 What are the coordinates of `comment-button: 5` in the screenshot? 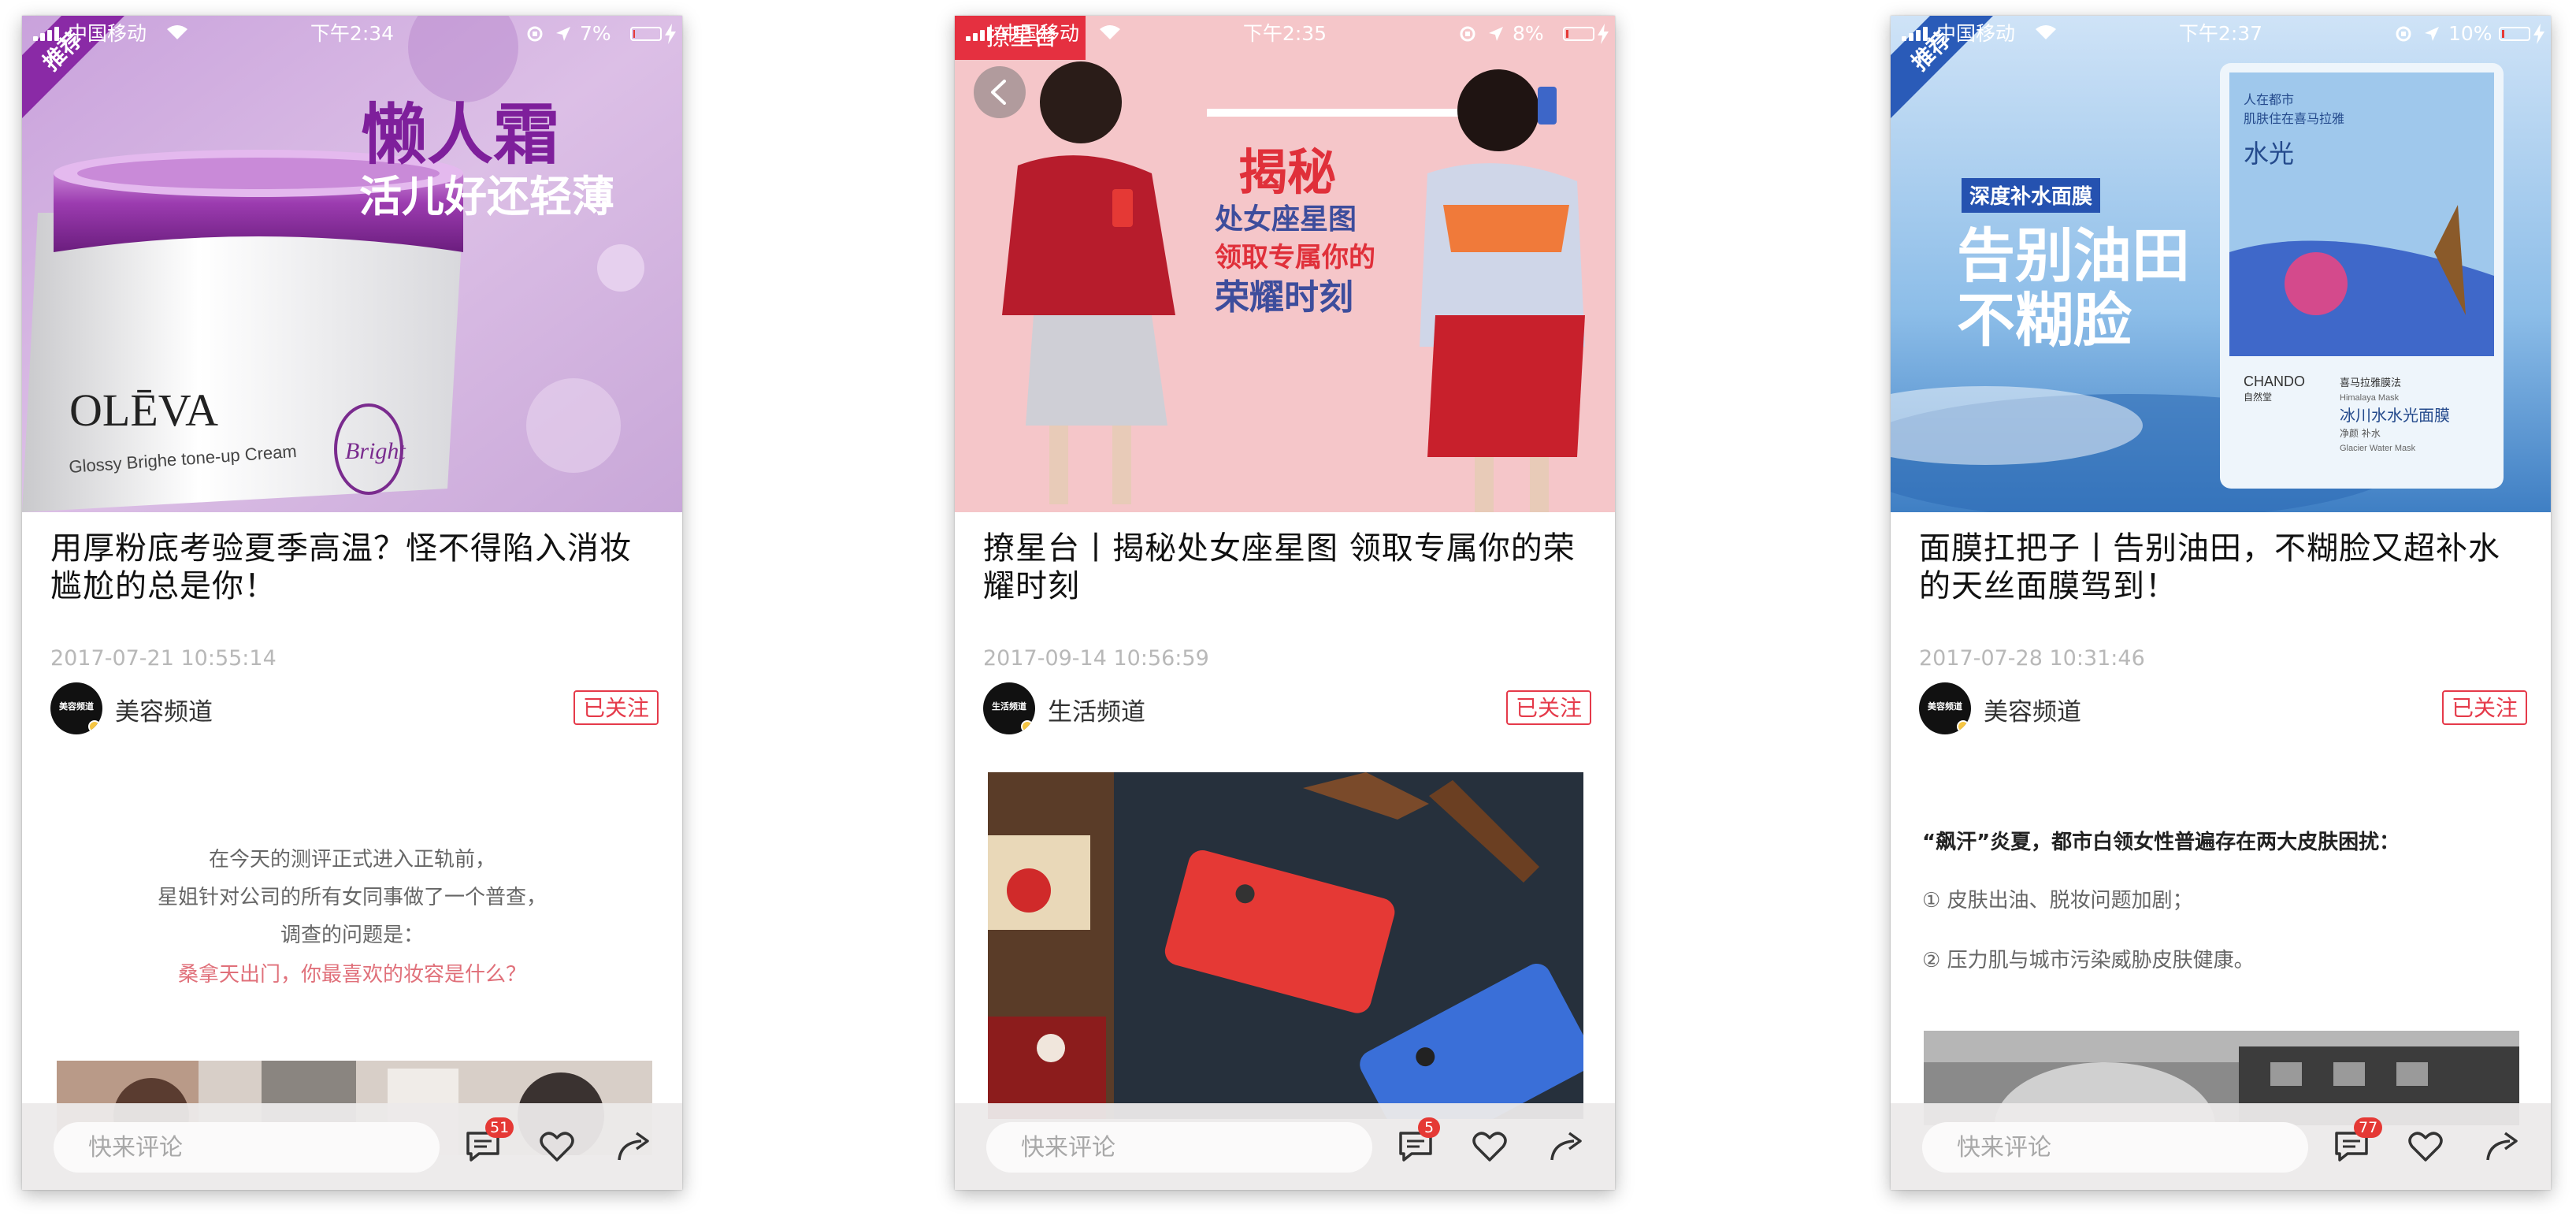 It's located at (1418, 1141).